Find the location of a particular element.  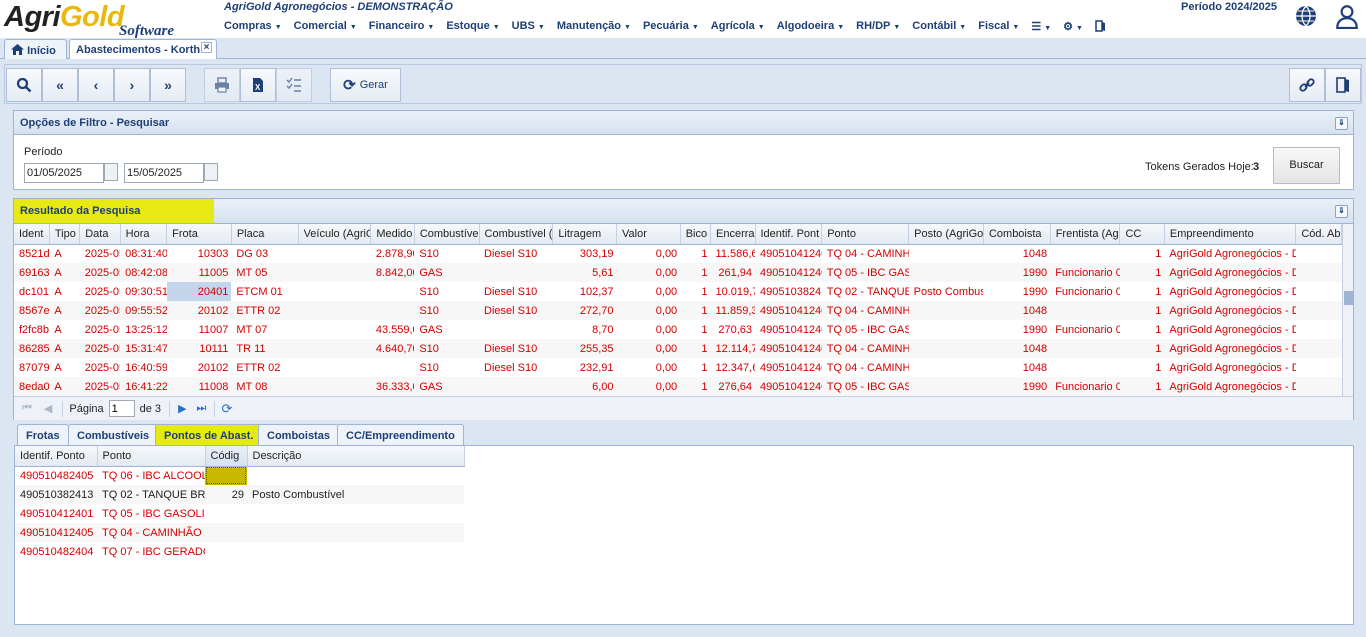

hamburger-menu-icon: ☰ ▼ is located at coordinates (1041, 27).